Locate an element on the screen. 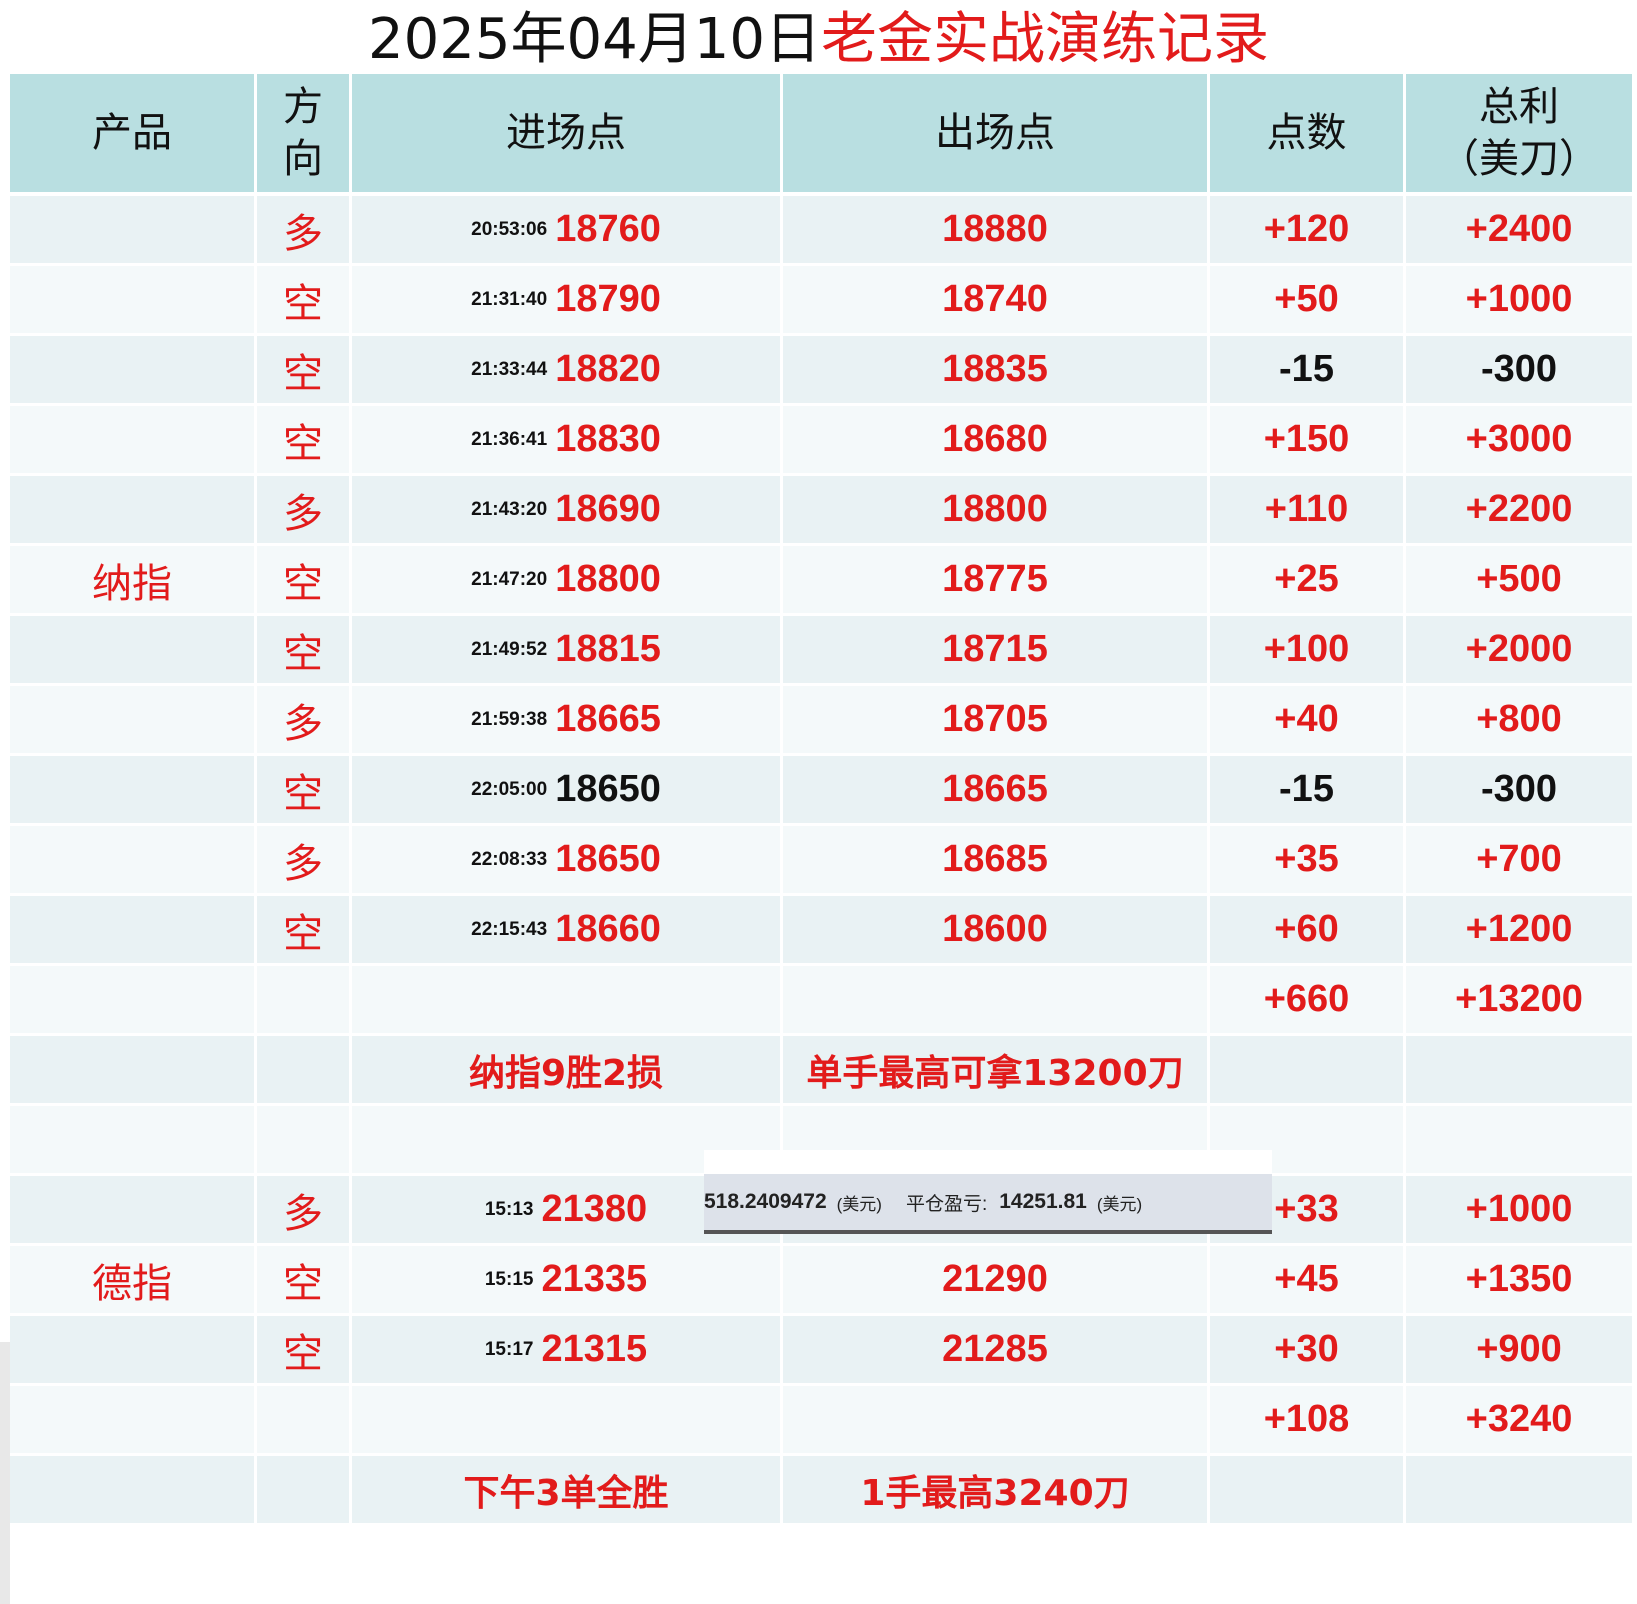 Image resolution: width=1637 pixels, height=1604 pixels. header-total: 总利 （美刀） is located at coordinates (1519, 133).